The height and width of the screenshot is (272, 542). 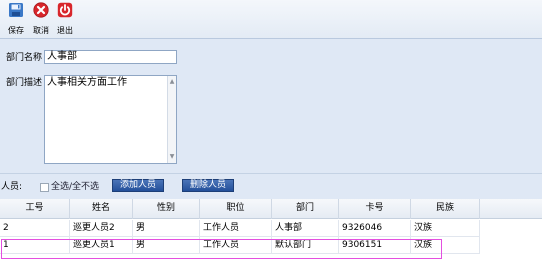 What do you see at coordinates (271, 186) in the screenshot?
I see `personnel-bar: 人员: 全选/全不选 添加人员 删除人员` at bounding box center [271, 186].